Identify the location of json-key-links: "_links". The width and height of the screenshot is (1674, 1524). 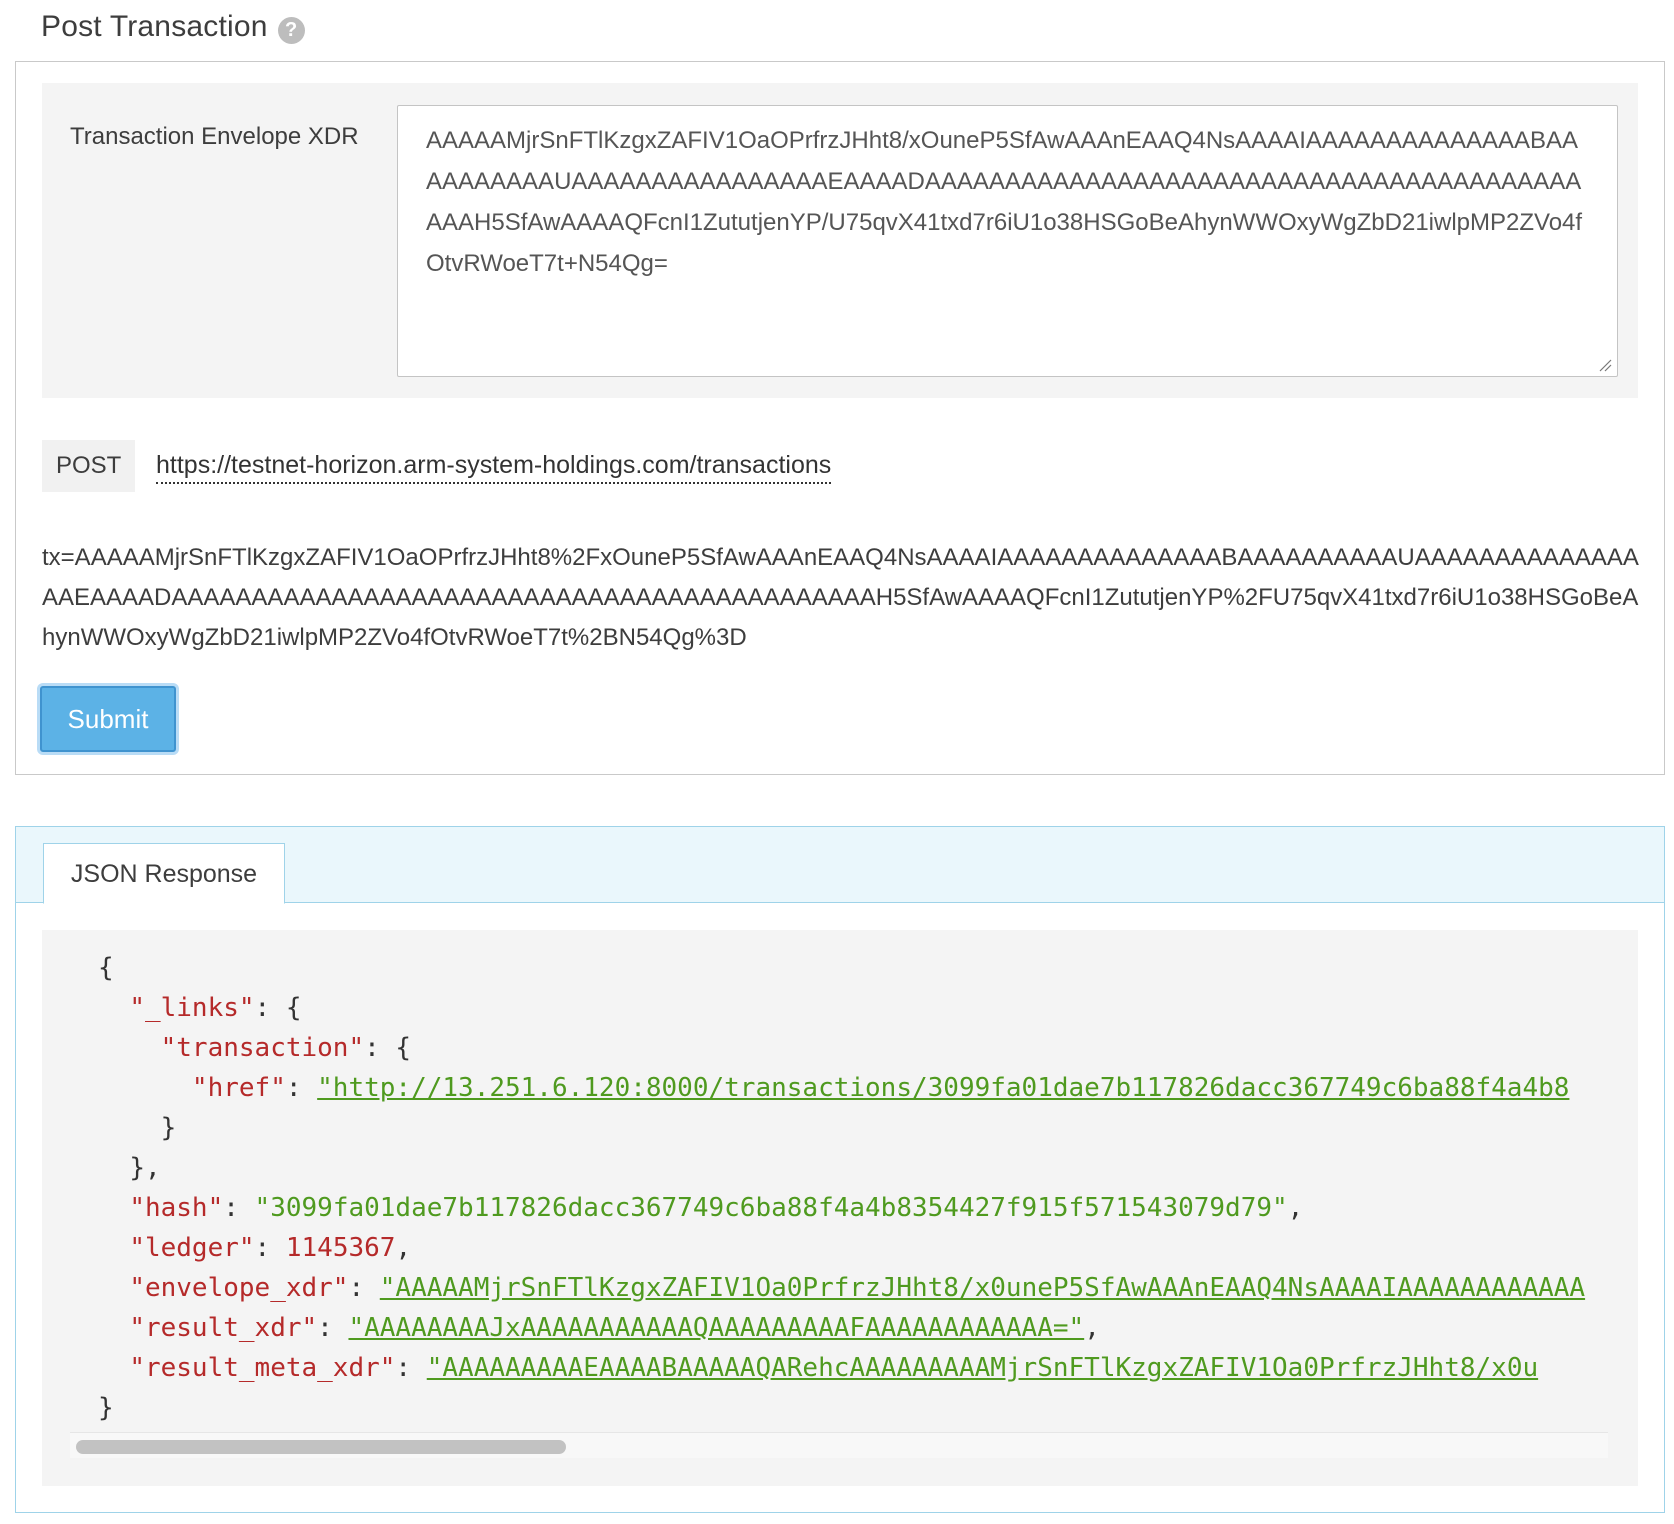
(192, 1008).